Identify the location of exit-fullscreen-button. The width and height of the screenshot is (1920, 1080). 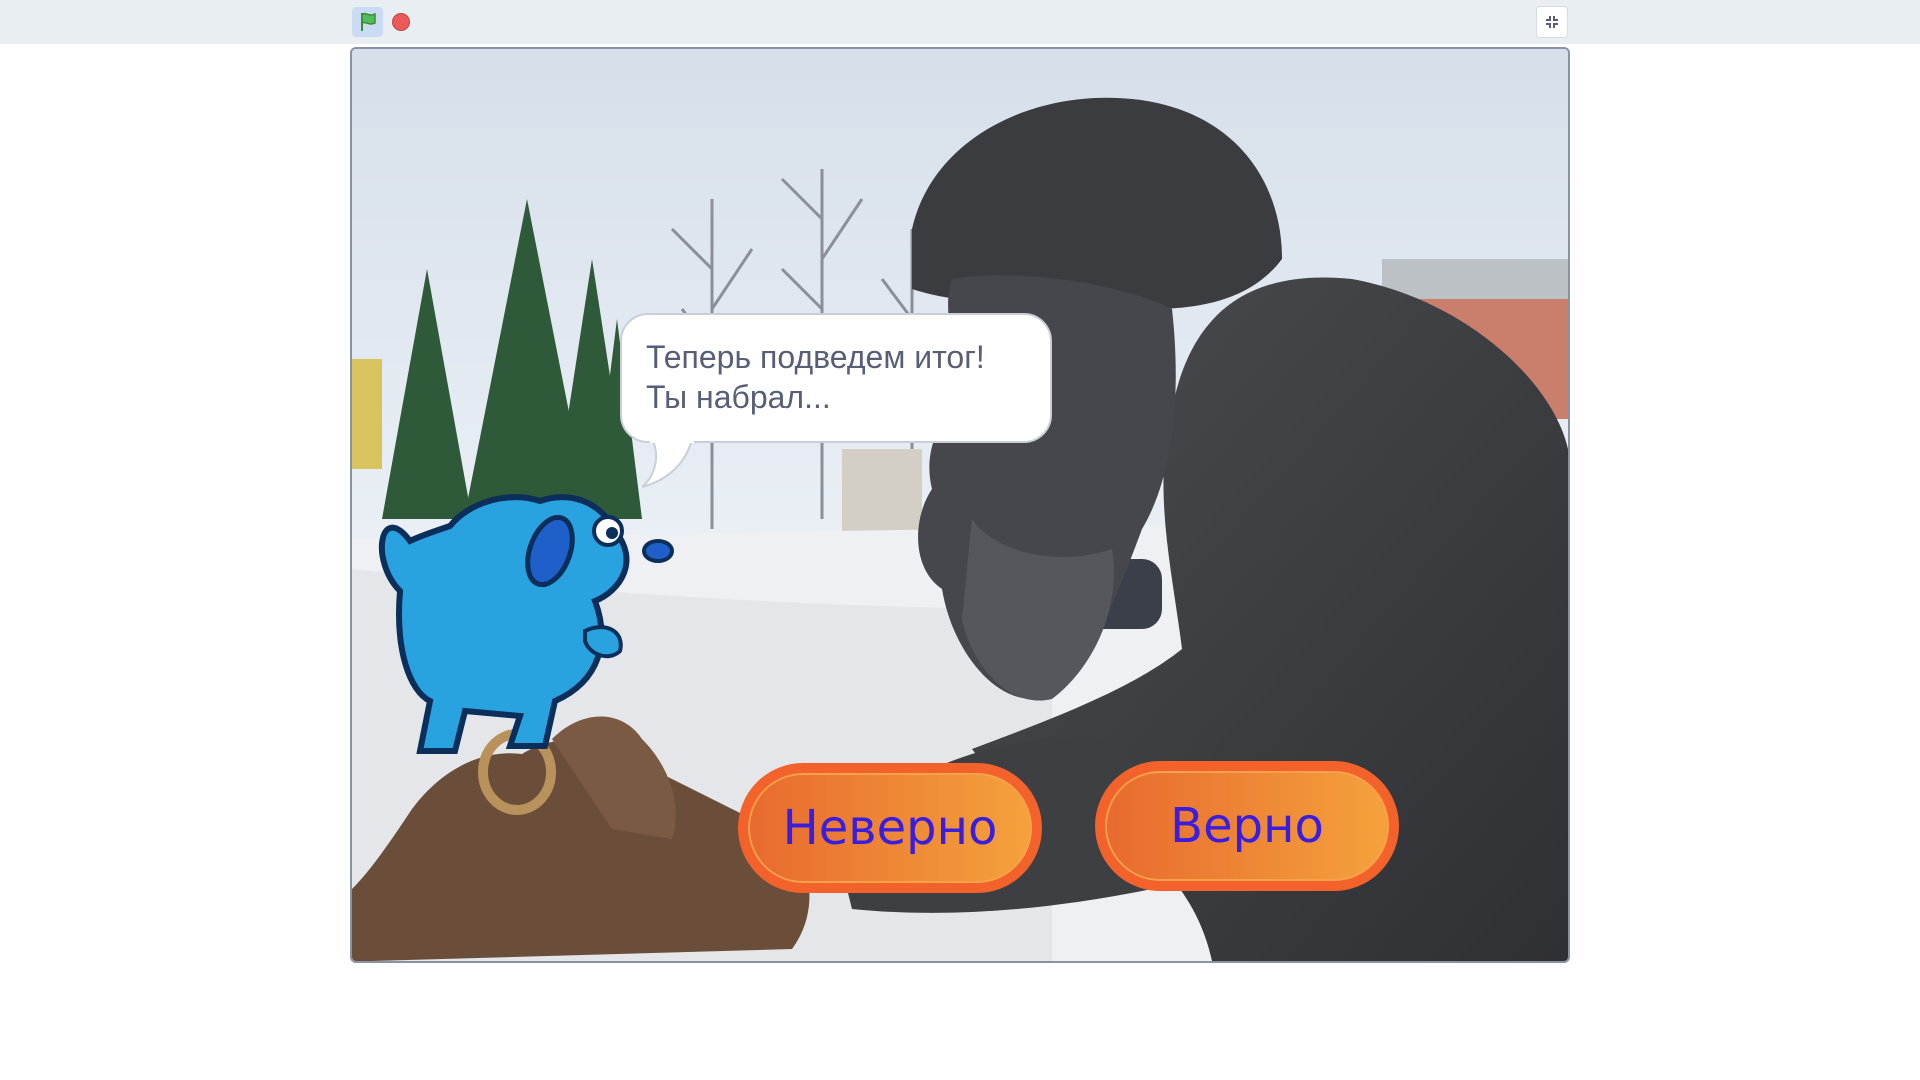
(1552, 22).